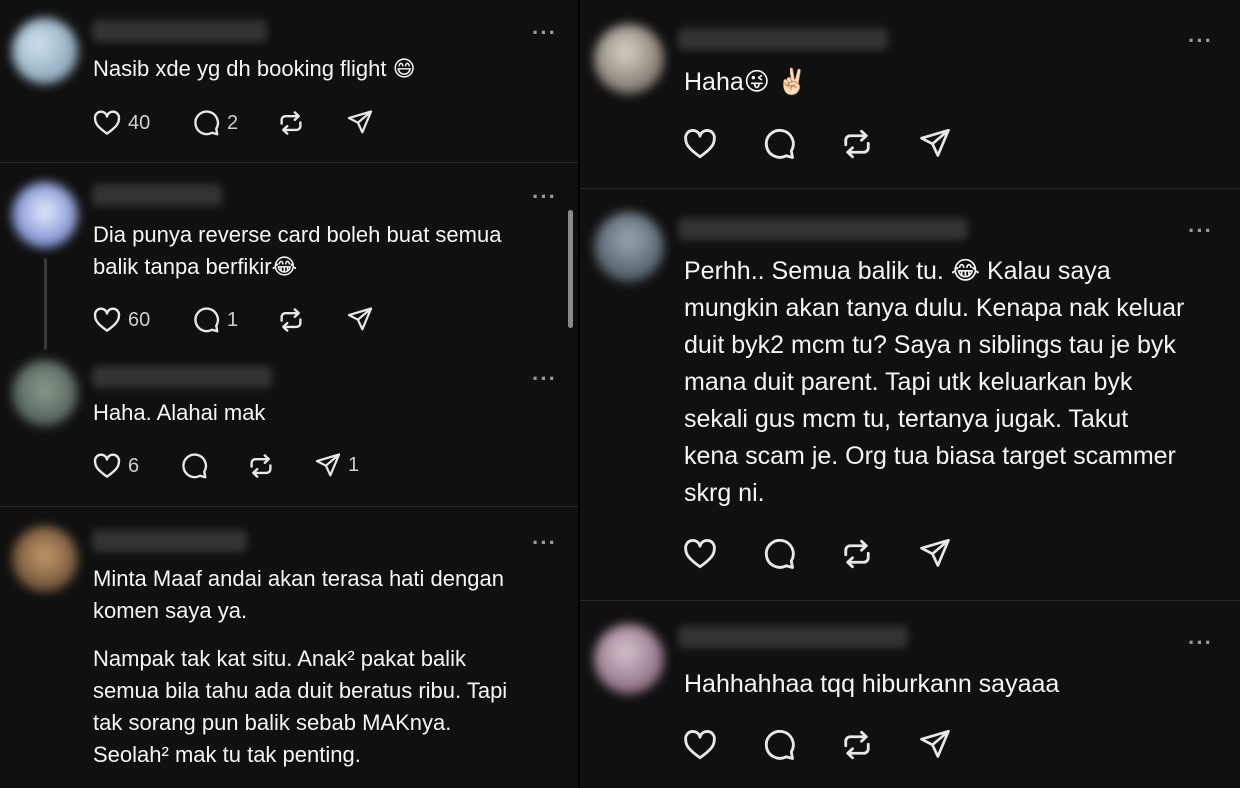 The height and width of the screenshot is (788, 1240). I want to click on post-text: Nasib xde yg dh booking flight 😄, so click(254, 68).